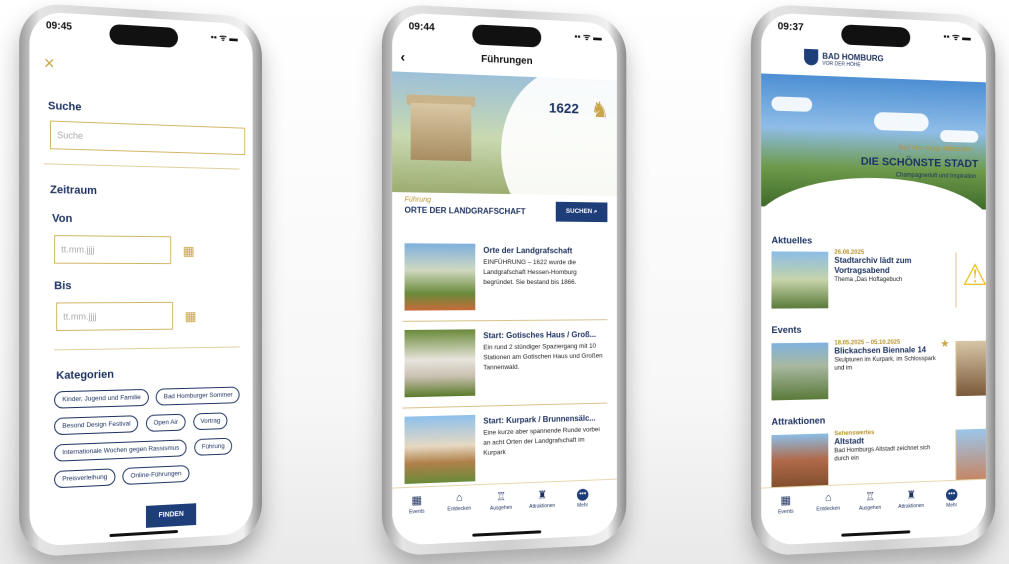 The height and width of the screenshot is (564, 1009). I want to click on status-time: 09:37, so click(790, 27).